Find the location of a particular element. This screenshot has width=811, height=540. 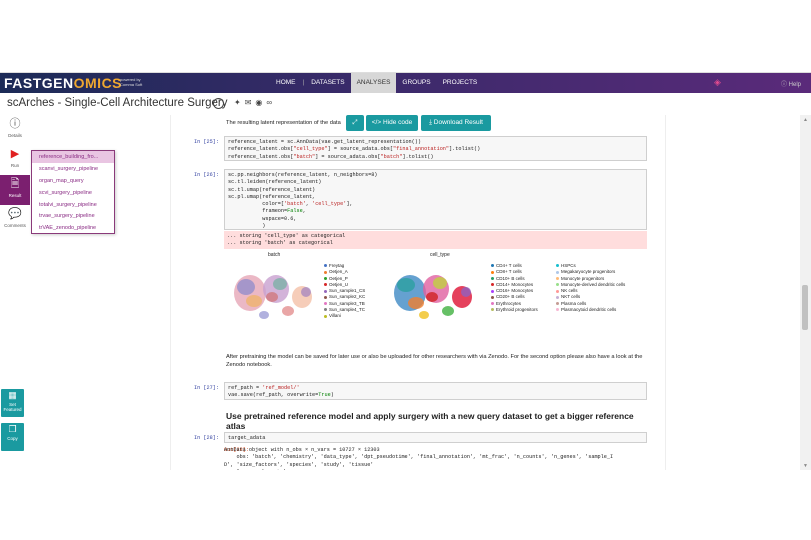

nav-home: HOME is located at coordinates (286, 83).